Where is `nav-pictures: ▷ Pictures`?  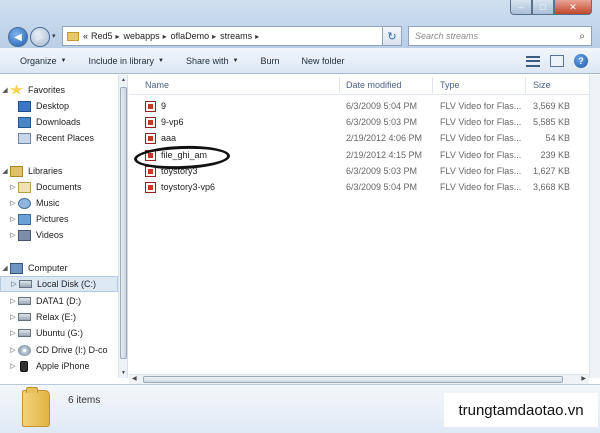
nav-pictures: ▷ Pictures is located at coordinates (59, 219).